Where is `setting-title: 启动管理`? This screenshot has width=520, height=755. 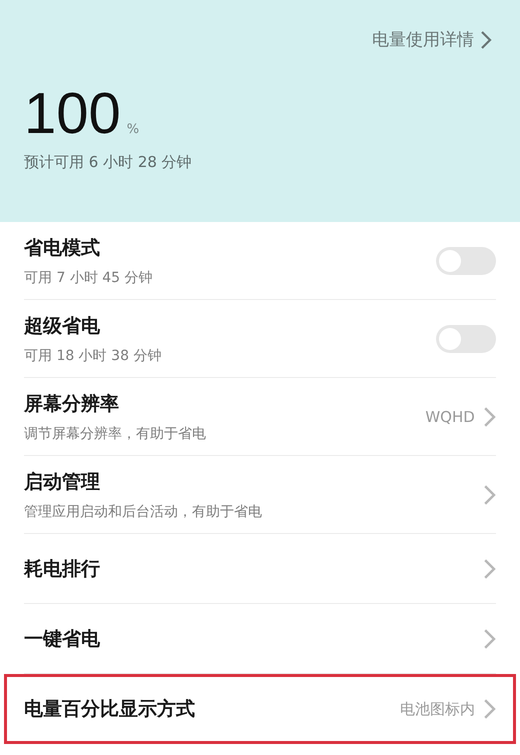 setting-title: 启动管理 is located at coordinates (62, 482).